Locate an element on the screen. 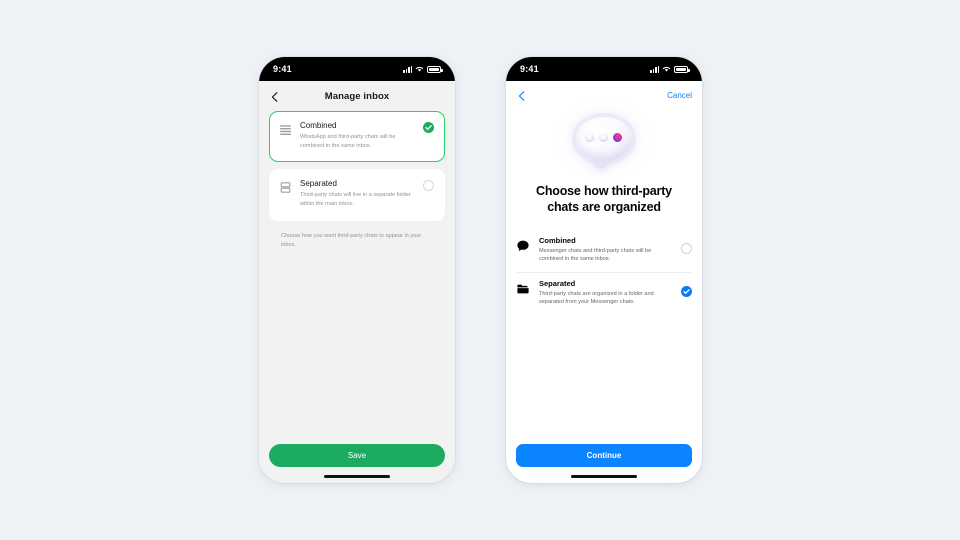  nav-bar-right: Cancel is located at coordinates (604, 95).